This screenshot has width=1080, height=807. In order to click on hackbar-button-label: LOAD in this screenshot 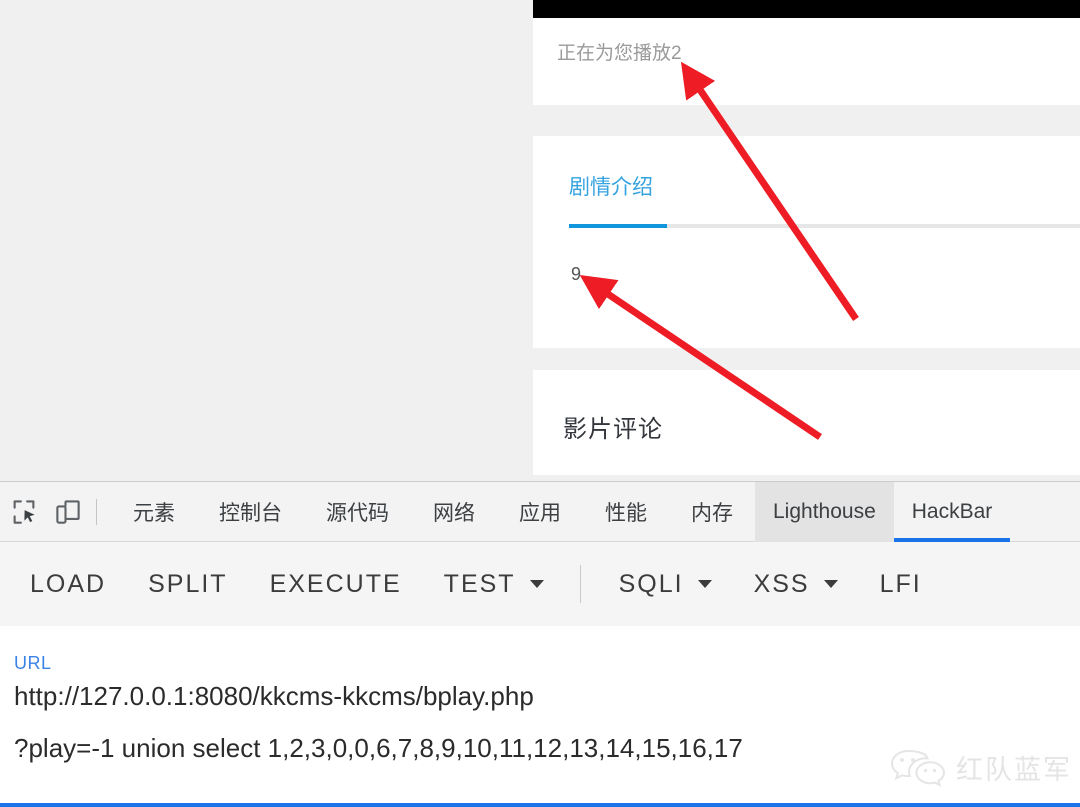, I will do `click(68, 583)`.